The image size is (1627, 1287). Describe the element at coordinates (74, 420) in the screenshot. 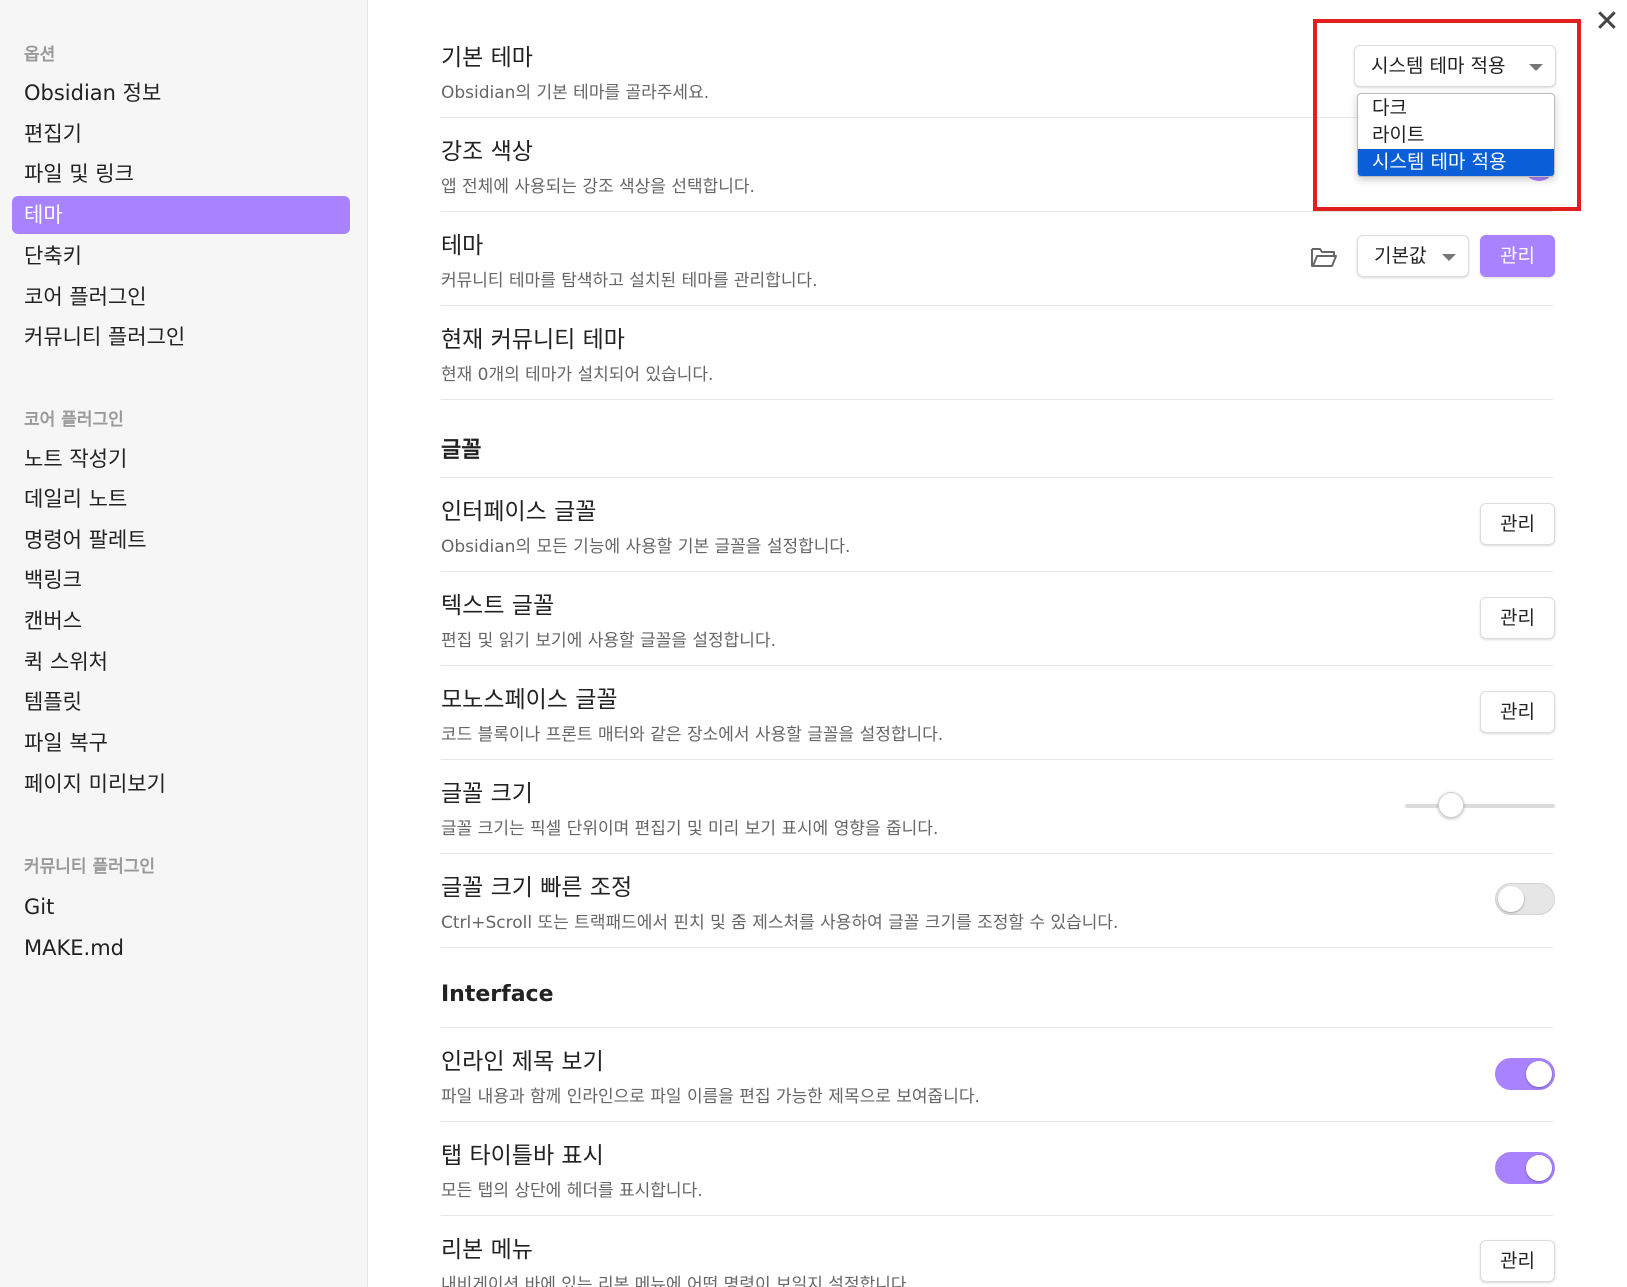

I see `sidebar-heading-core-plugins: 코어 플러그인` at that location.